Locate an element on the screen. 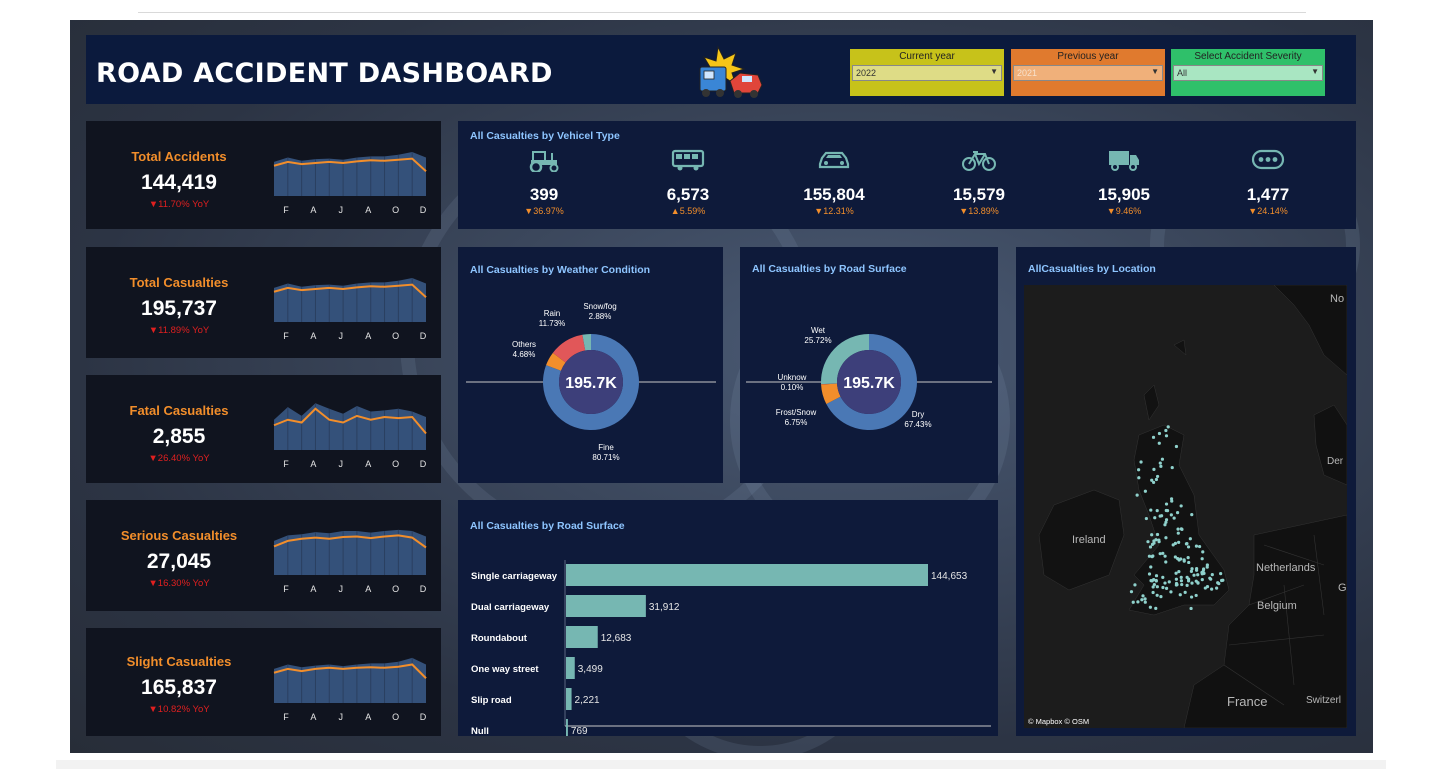 Image resolution: width=1435 pixels, height=769 pixels. donut-slice-percent: 80.71% is located at coordinates (605, 457).